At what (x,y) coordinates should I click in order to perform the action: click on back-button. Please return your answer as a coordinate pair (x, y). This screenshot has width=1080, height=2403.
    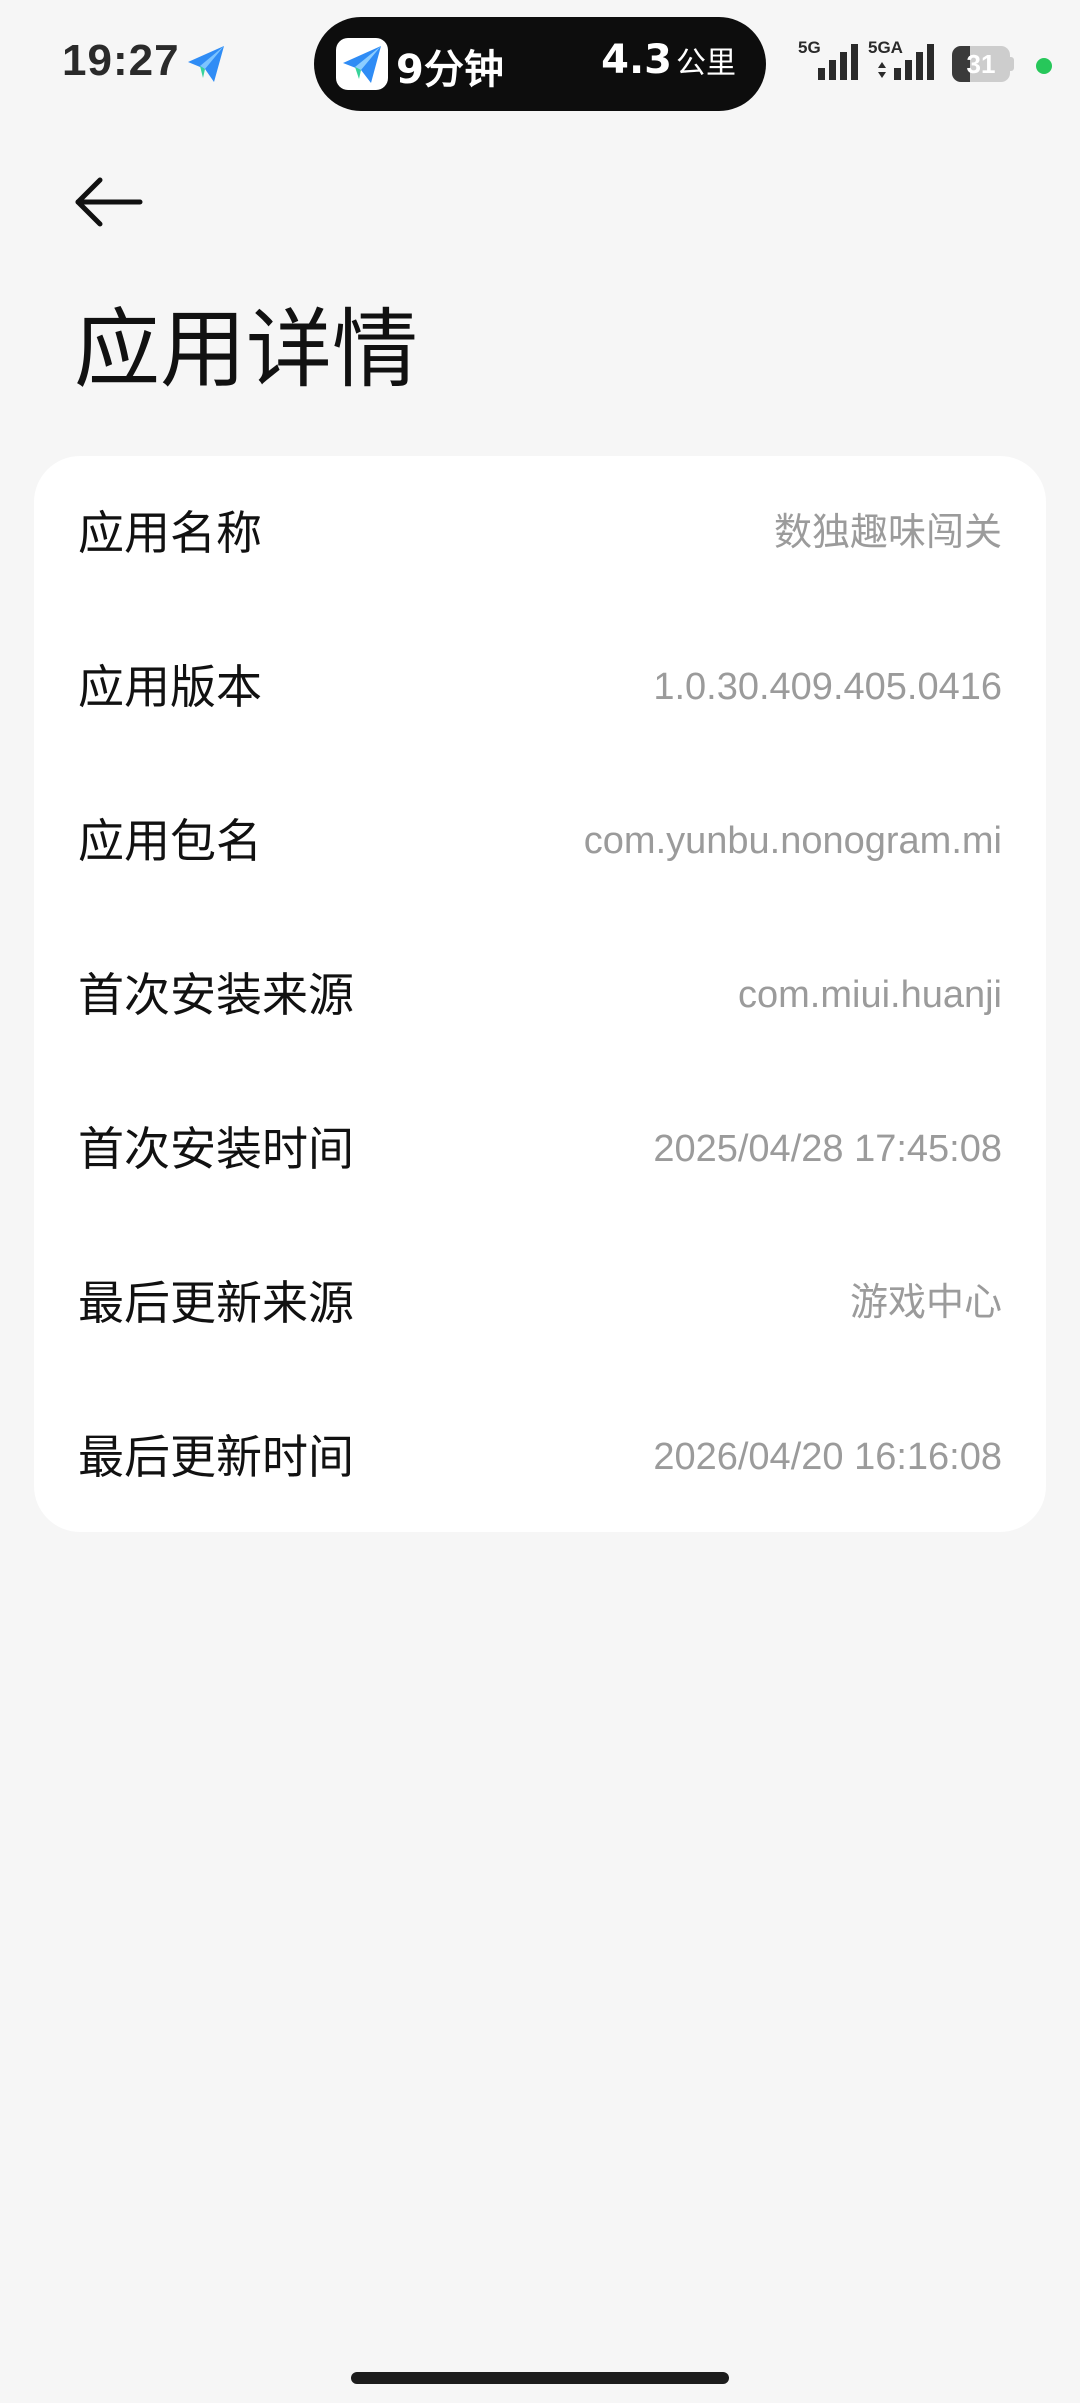
    Looking at the image, I should click on (108, 204).